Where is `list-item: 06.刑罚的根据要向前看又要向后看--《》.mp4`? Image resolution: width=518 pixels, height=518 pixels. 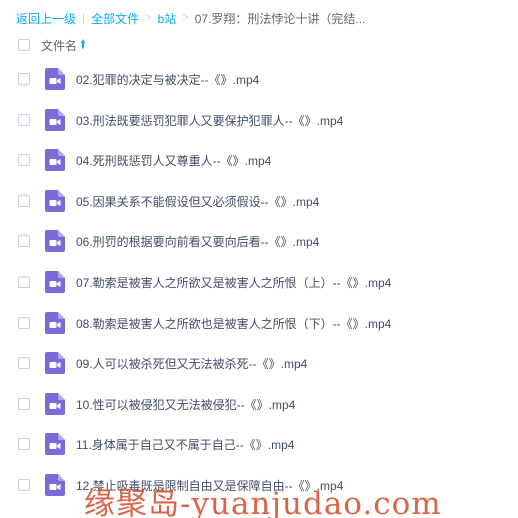
list-item: 06.刑罚的根据要向前看又要向后看--《》.mp4 is located at coordinates (259, 241).